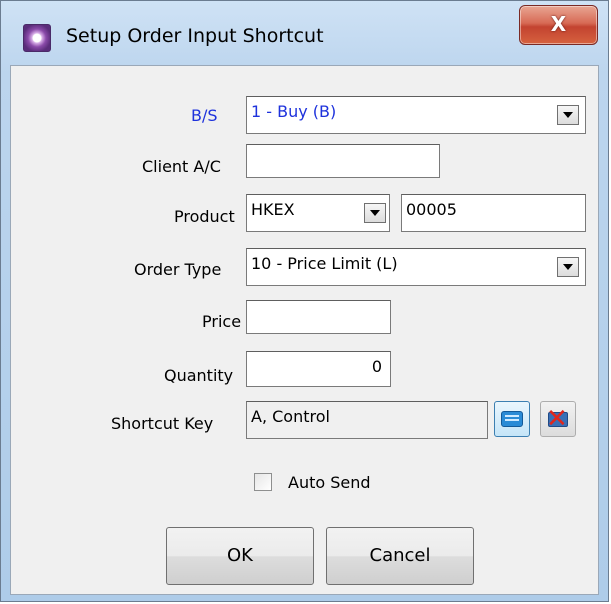 This screenshot has width=611, height=604. What do you see at coordinates (493, 213) in the screenshot?
I see `product-code-input: 00005` at bounding box center [493, 213].